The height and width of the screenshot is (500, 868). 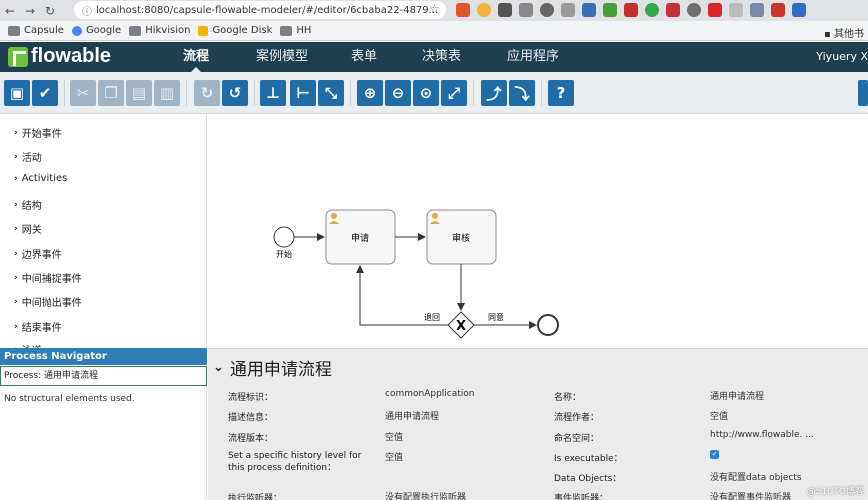 I want to click on menu-forms: 表单, so click(x=364, y=57).